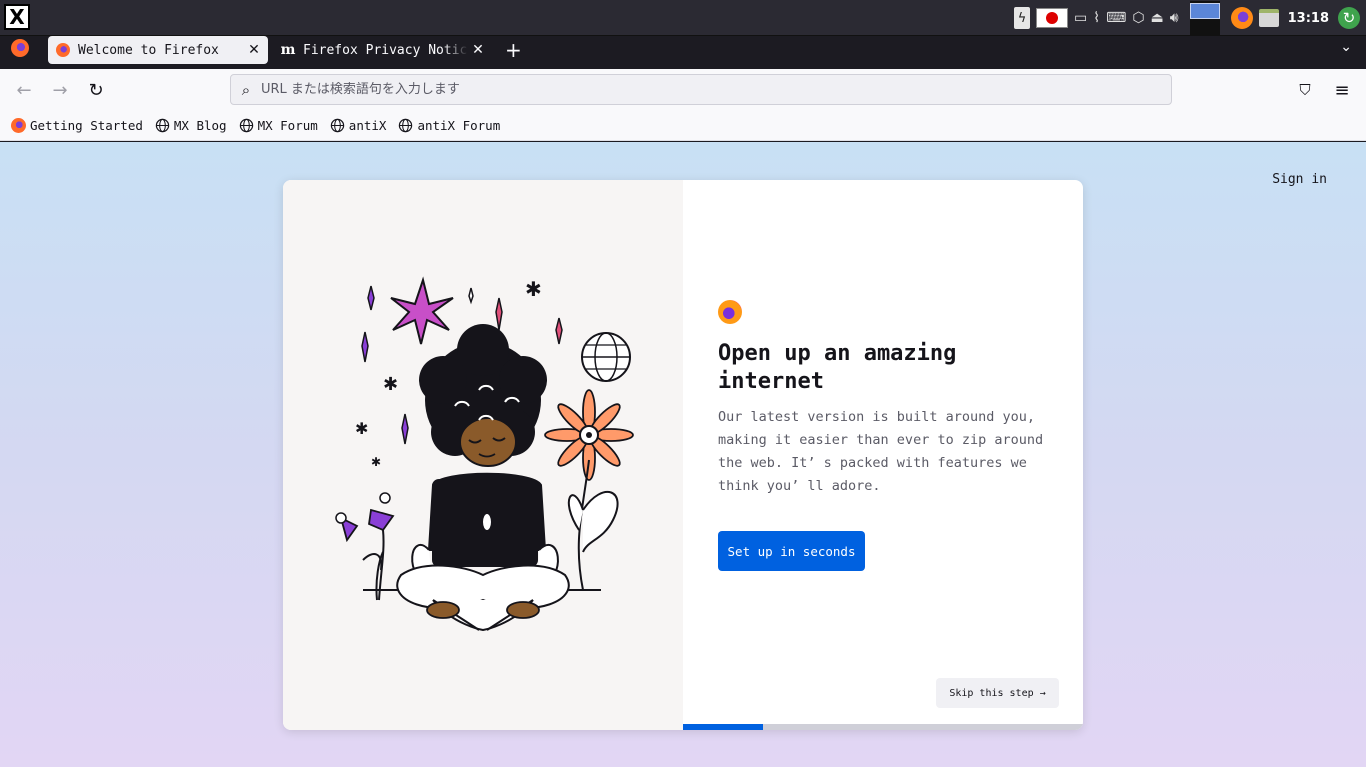 This screenshot has width=1366, height=767. I want to click on forward-button: →, so click(60, 90).